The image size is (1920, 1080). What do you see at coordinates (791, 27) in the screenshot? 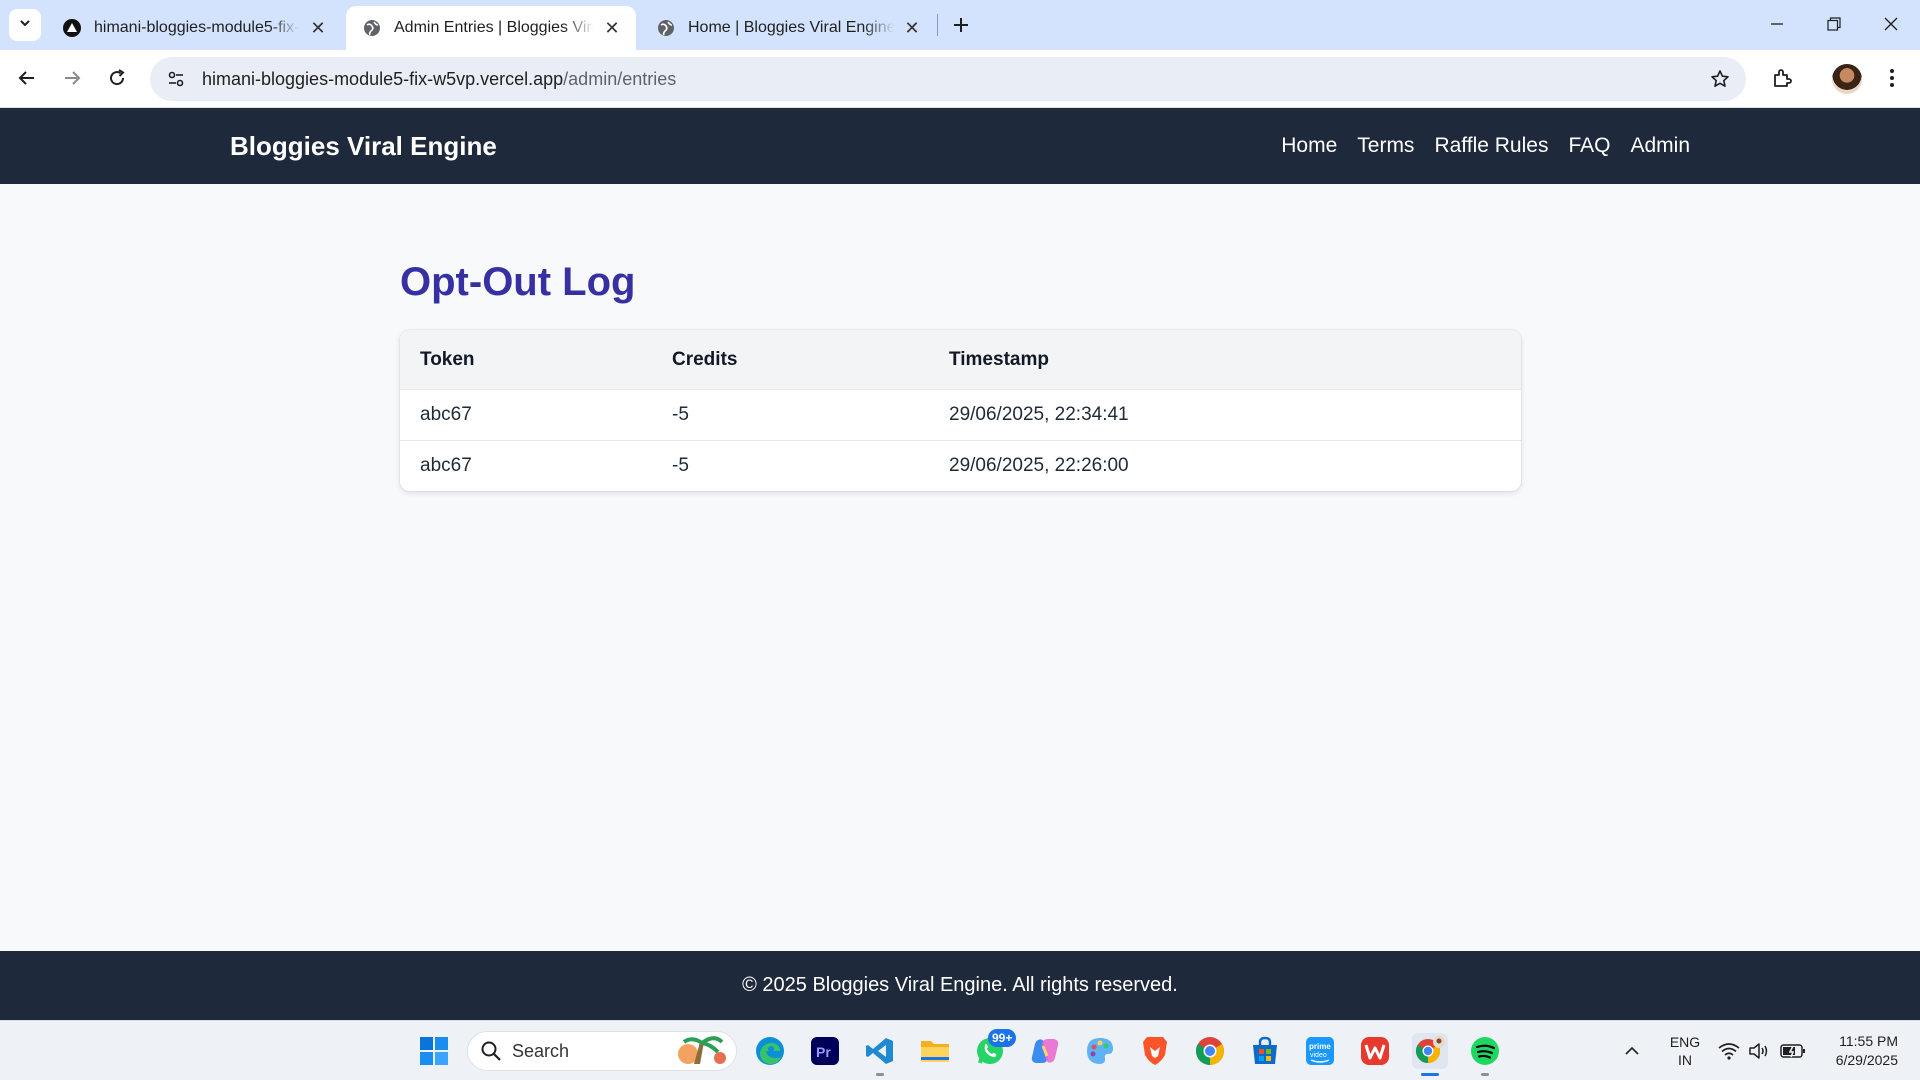
I see `tab-title: Home | Bloggies Viral Engine` at bounding box center [791, 27].